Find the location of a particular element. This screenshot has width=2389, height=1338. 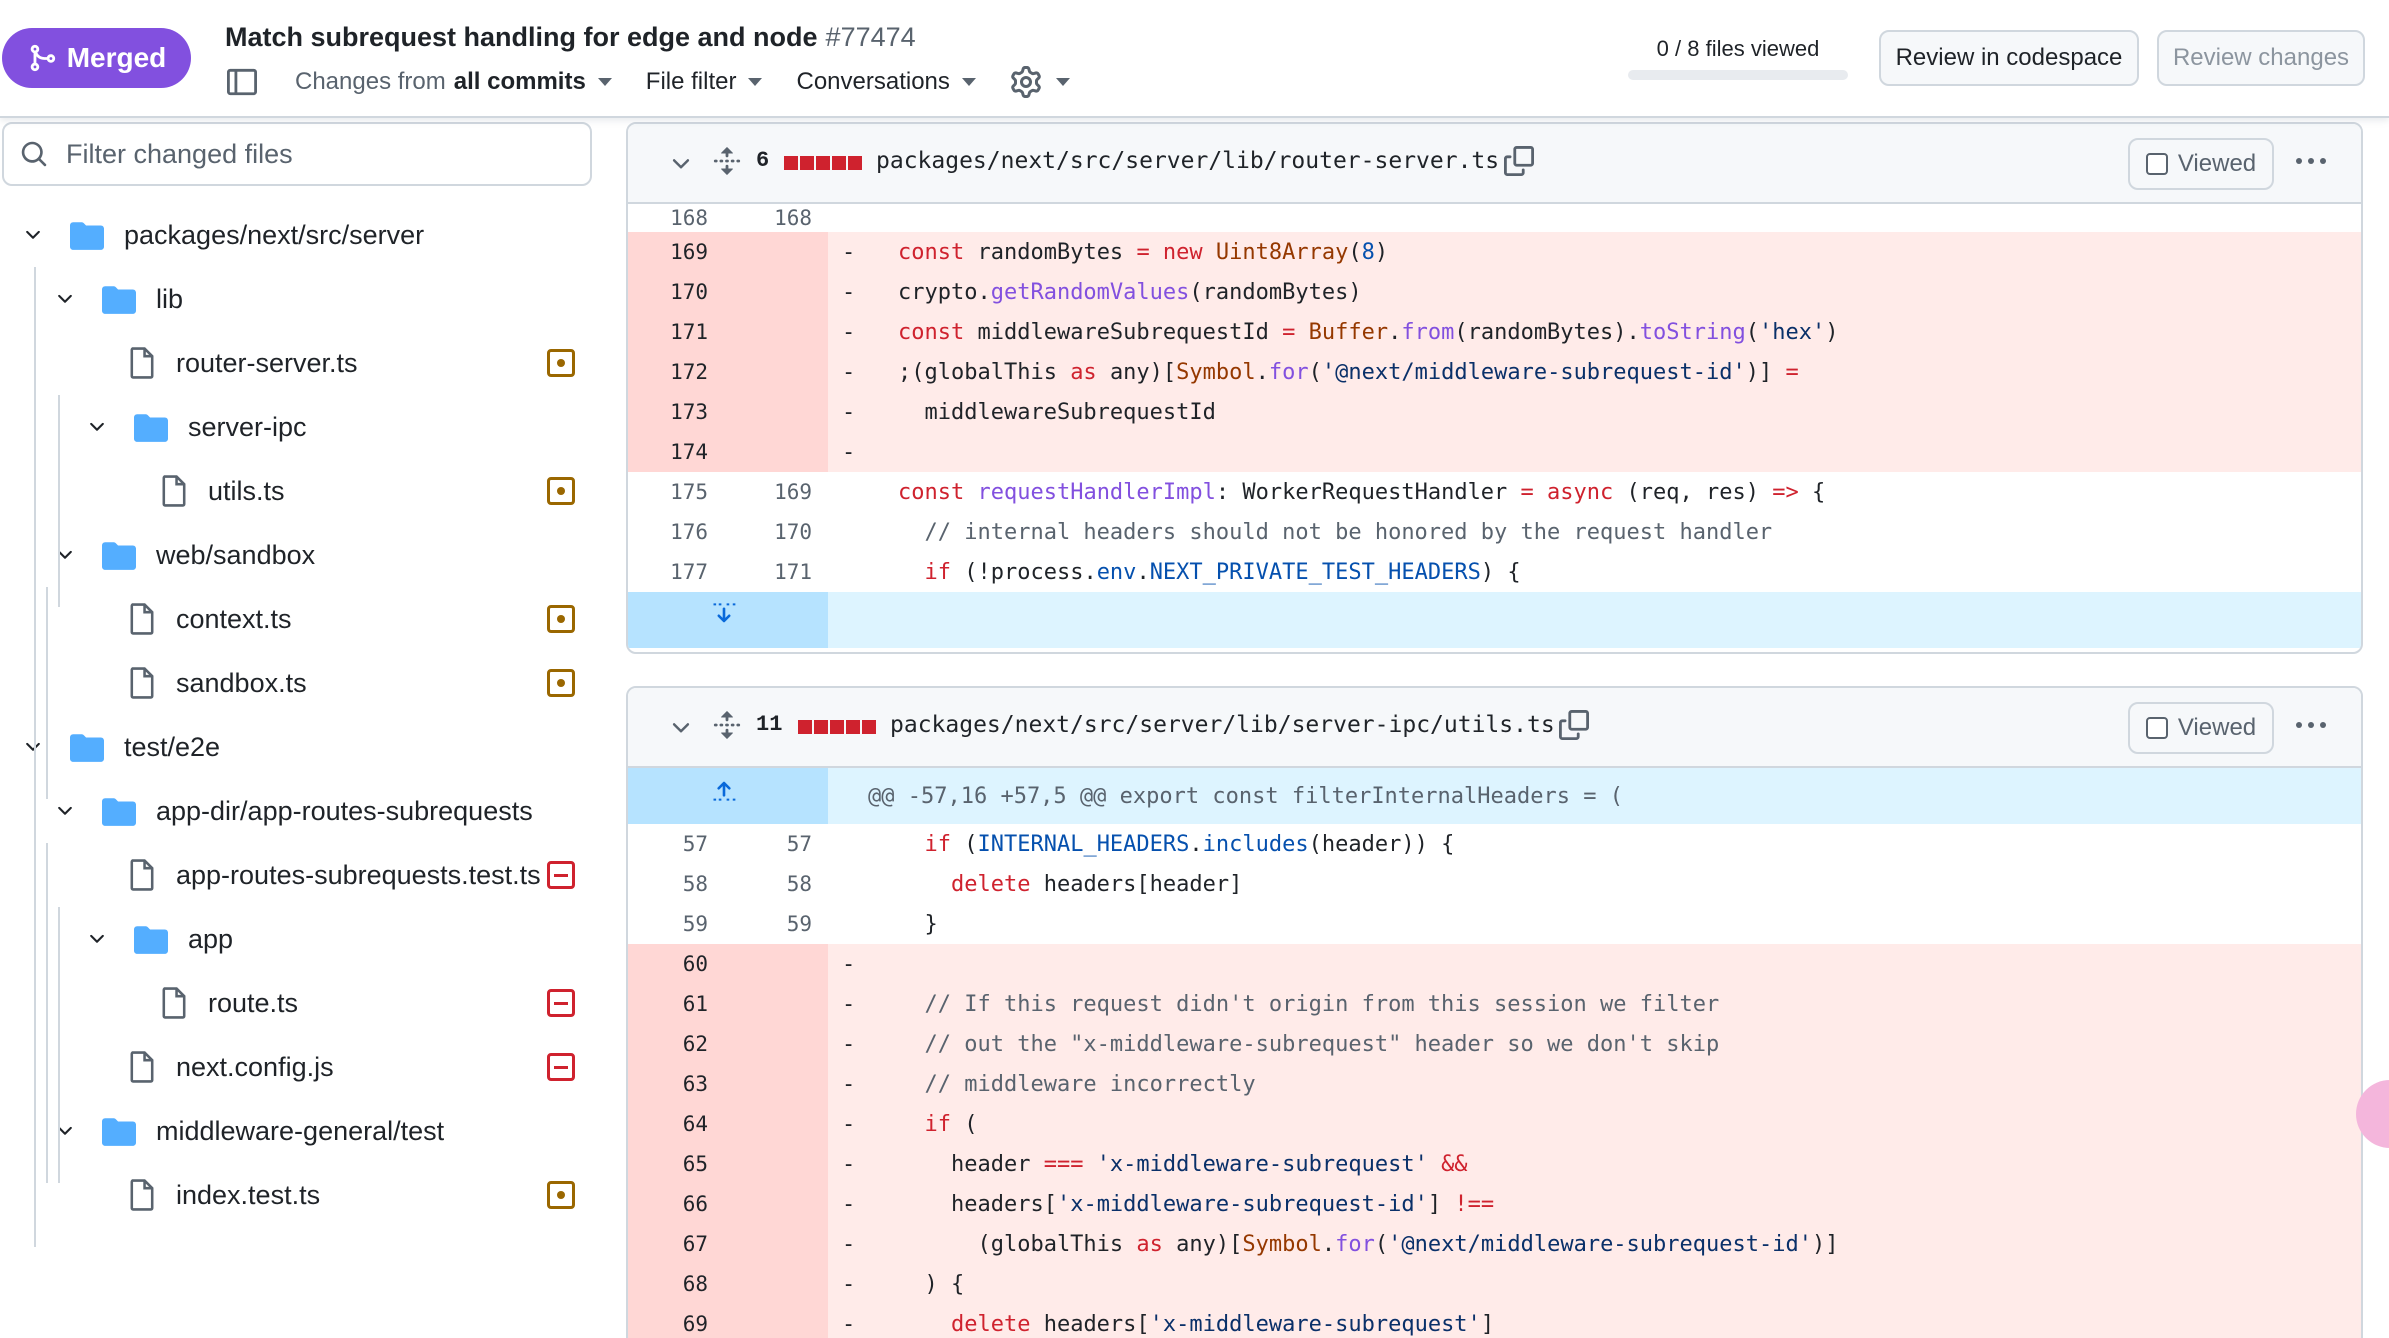

file-filter-menu: File filter is located at coordinates (704, 82).